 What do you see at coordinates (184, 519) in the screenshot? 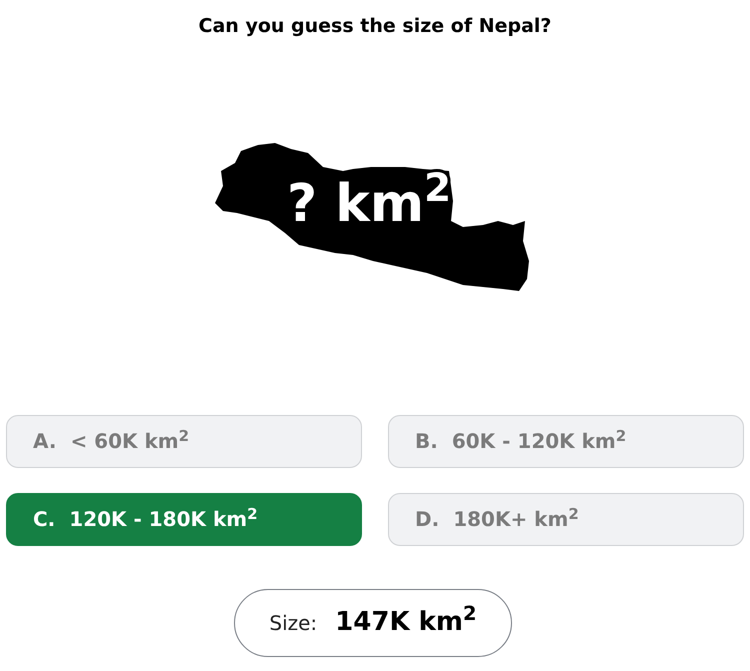
I see `answer-option: C. 120K - 180K km$^{2}$` at bounding box center [184, 519].